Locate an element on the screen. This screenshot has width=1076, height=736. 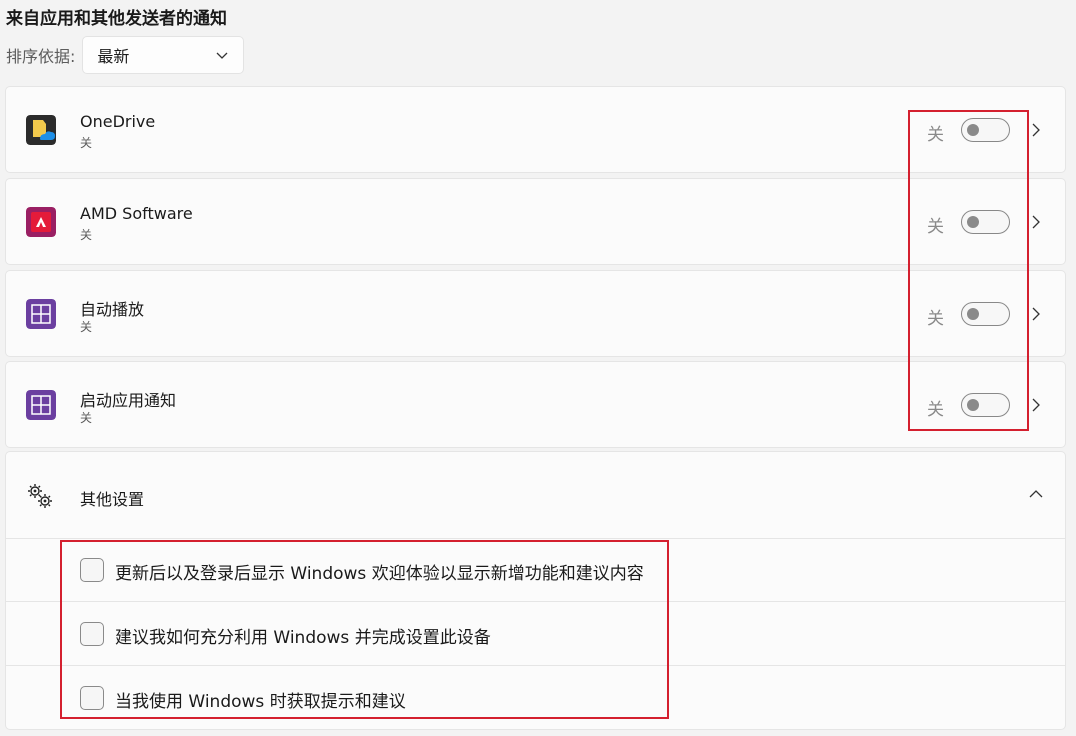
gear-icon is located at coordinates (40, 496).